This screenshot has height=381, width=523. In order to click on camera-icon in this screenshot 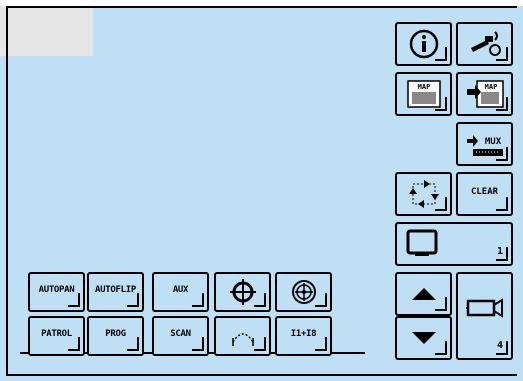, I will do `click(484, 308)`.